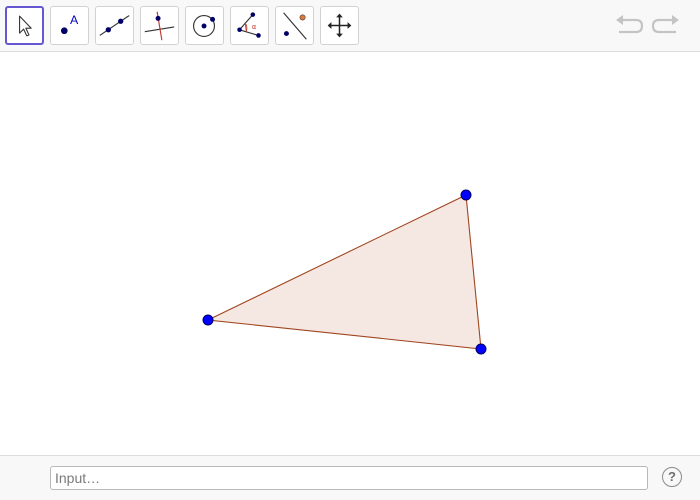 This screenshot has height=500, width=700. I want to click on vertex-left, so click(208, 320).